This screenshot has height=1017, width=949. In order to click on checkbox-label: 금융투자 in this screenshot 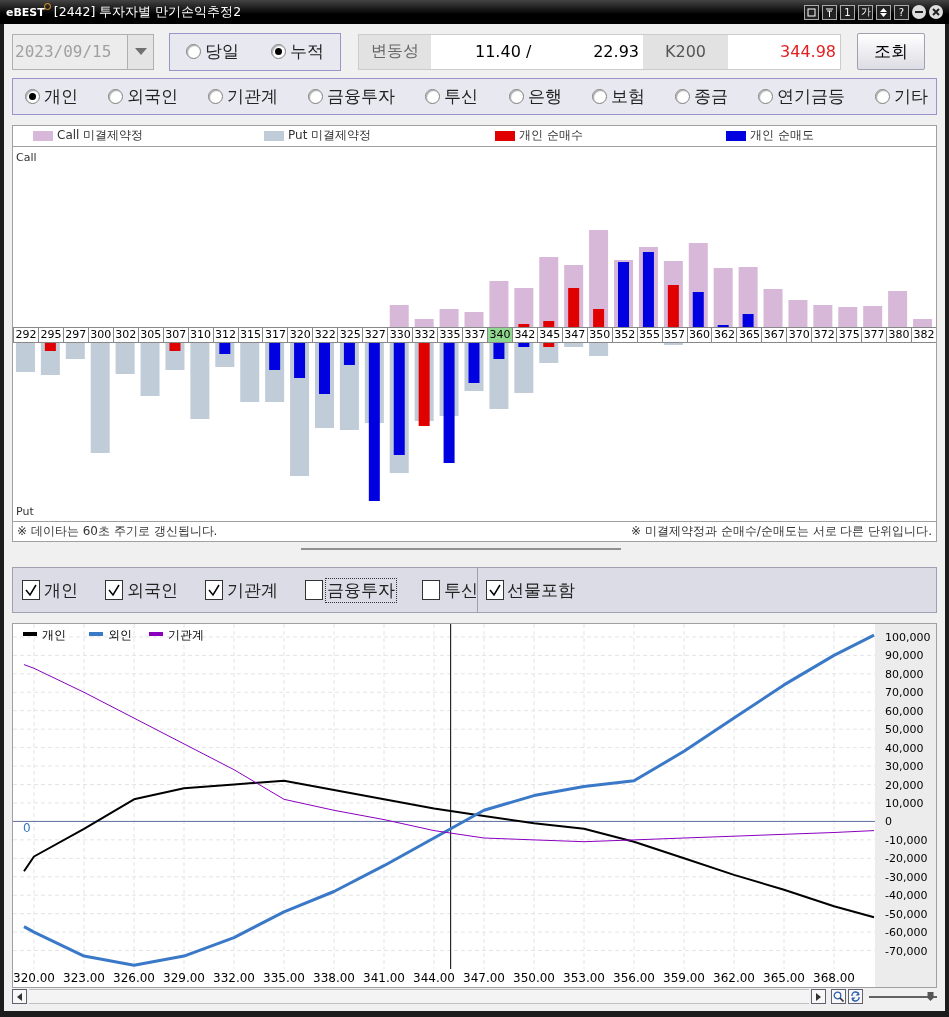, I will do `click(361, 590)`.